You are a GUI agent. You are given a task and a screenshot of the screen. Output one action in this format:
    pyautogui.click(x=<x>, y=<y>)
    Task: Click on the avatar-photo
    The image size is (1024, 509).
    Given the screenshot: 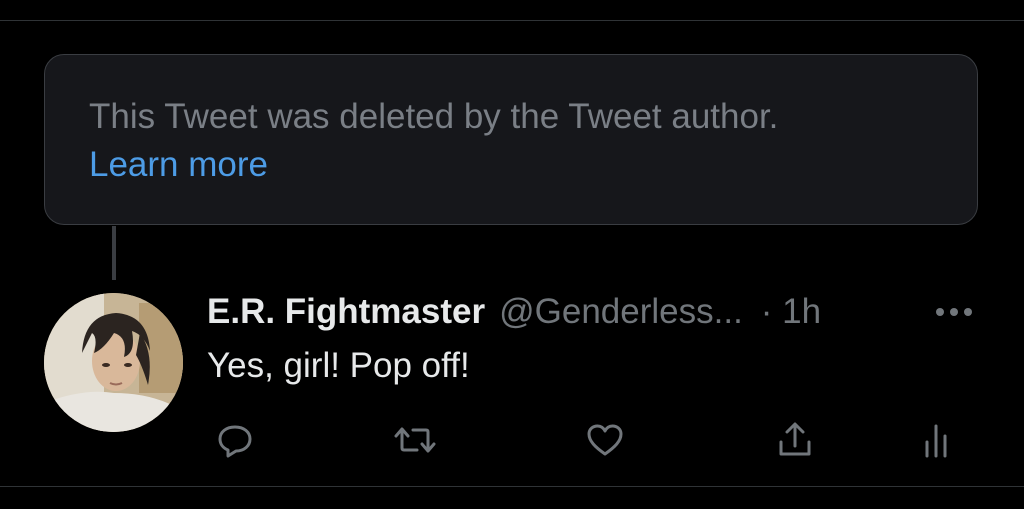 What is the action you would take?
    pyautogui.click(x=113, y=362)
    